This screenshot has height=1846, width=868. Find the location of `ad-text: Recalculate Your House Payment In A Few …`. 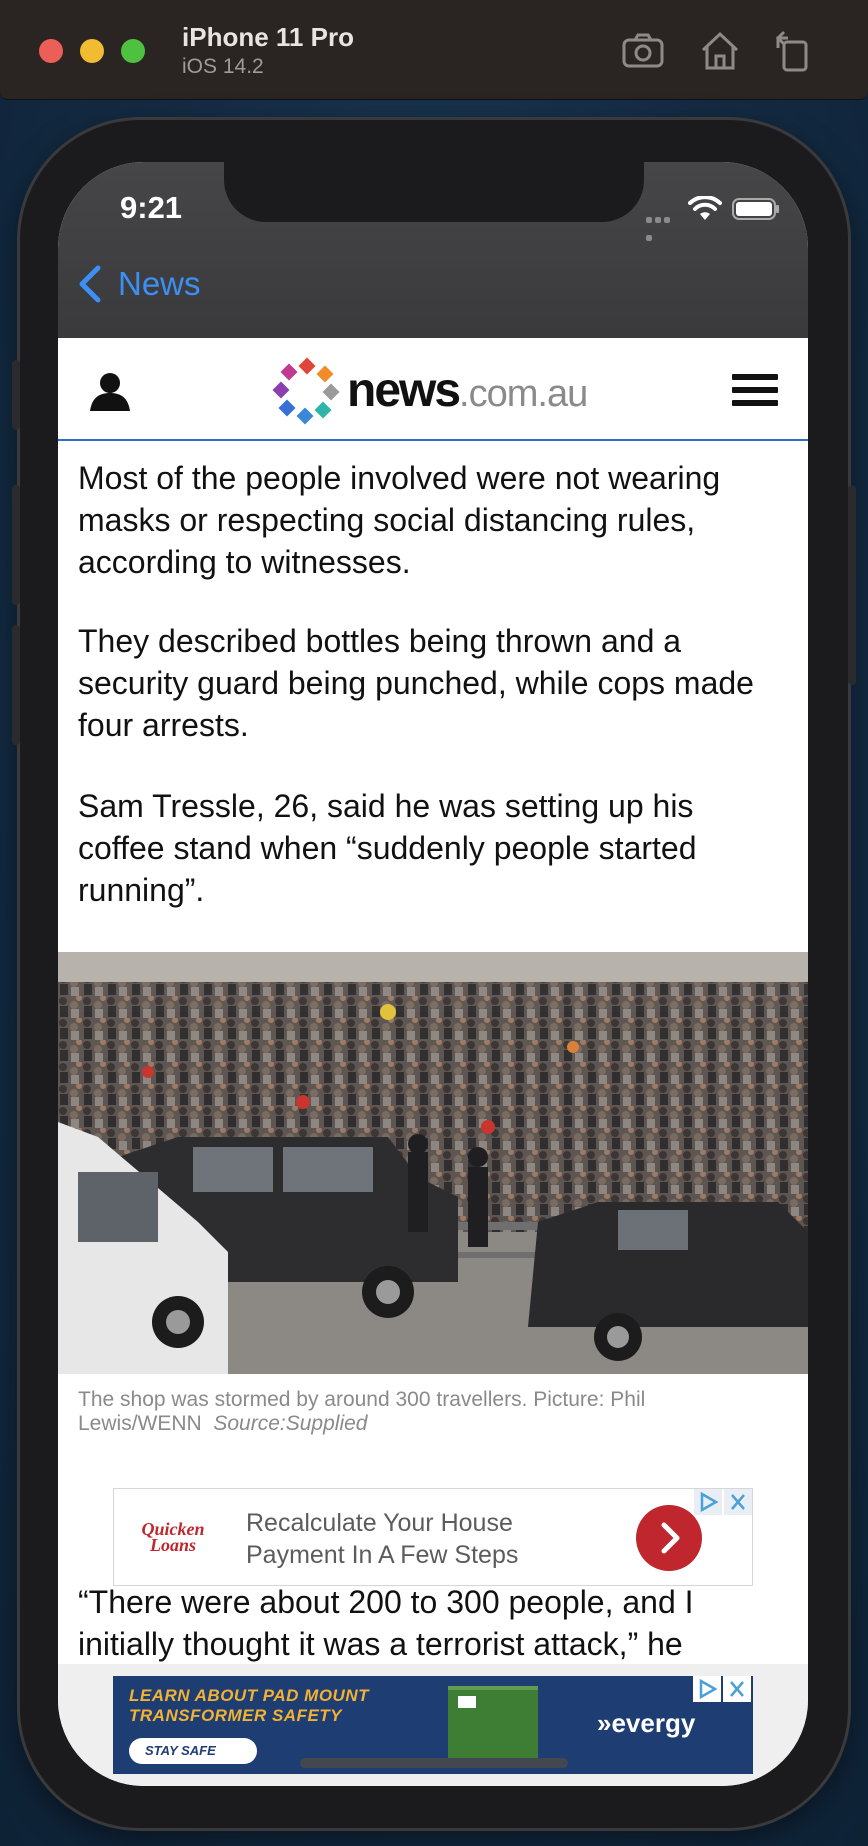

ad-text: Recalculate Your House Payment In A Few … is located at coordinates (382, 1539).